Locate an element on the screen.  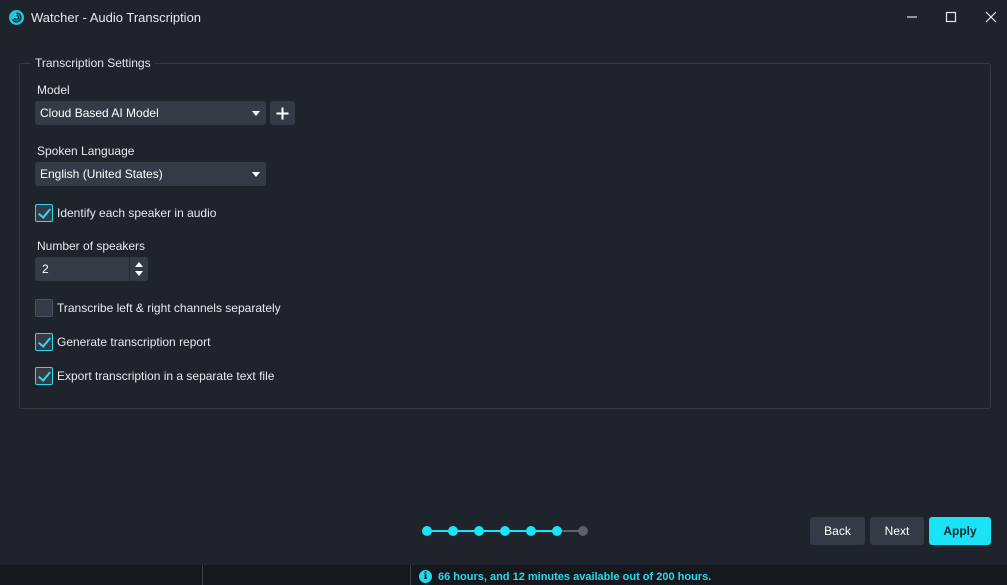
generate-report-checkbox is located at coordinates (44, 342).